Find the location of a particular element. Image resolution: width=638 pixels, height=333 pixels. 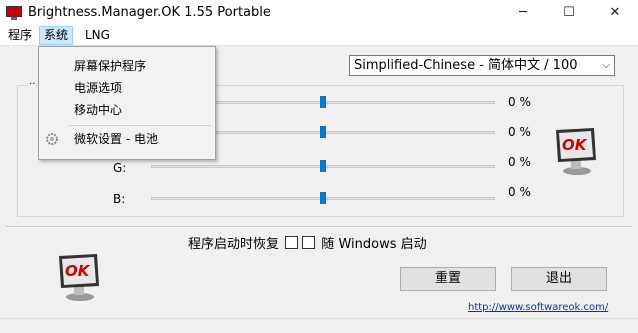

restore-on-start-label: 程序启动时恢复 is located at coordinates (234, 244).